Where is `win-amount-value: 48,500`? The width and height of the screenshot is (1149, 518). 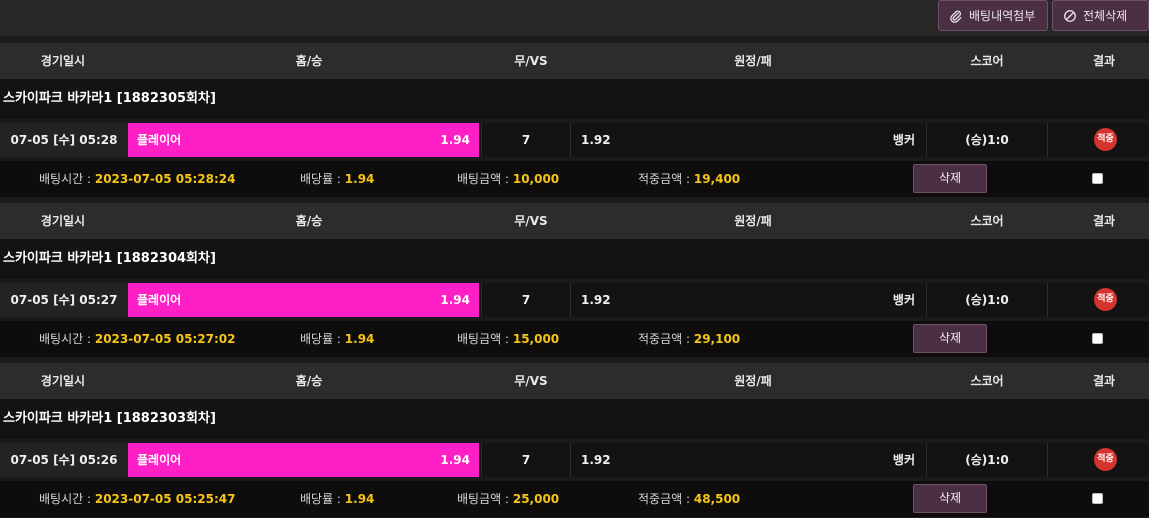 win-amount-value: 48,500 is located at coordinates (717, 499).